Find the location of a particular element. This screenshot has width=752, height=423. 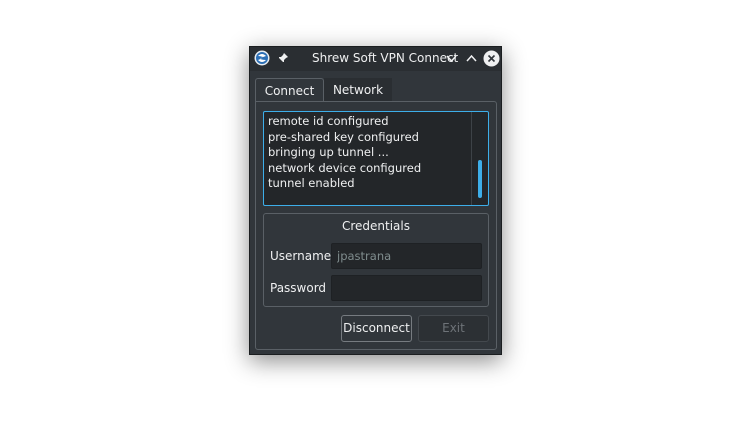

credentials-group: Credentials Username Password is located at coordinates (376, 260).